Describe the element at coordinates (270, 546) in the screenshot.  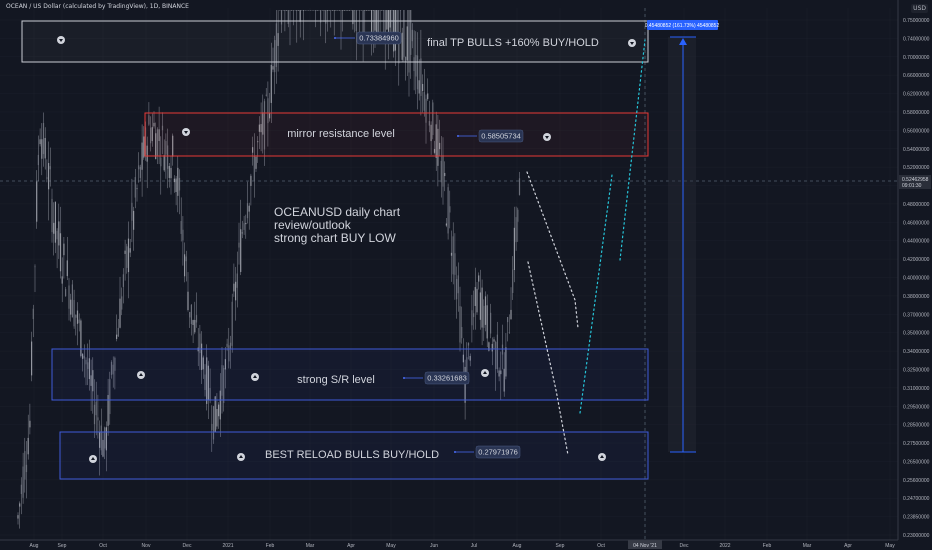
I see `time-tick-label: Feb` at that location.